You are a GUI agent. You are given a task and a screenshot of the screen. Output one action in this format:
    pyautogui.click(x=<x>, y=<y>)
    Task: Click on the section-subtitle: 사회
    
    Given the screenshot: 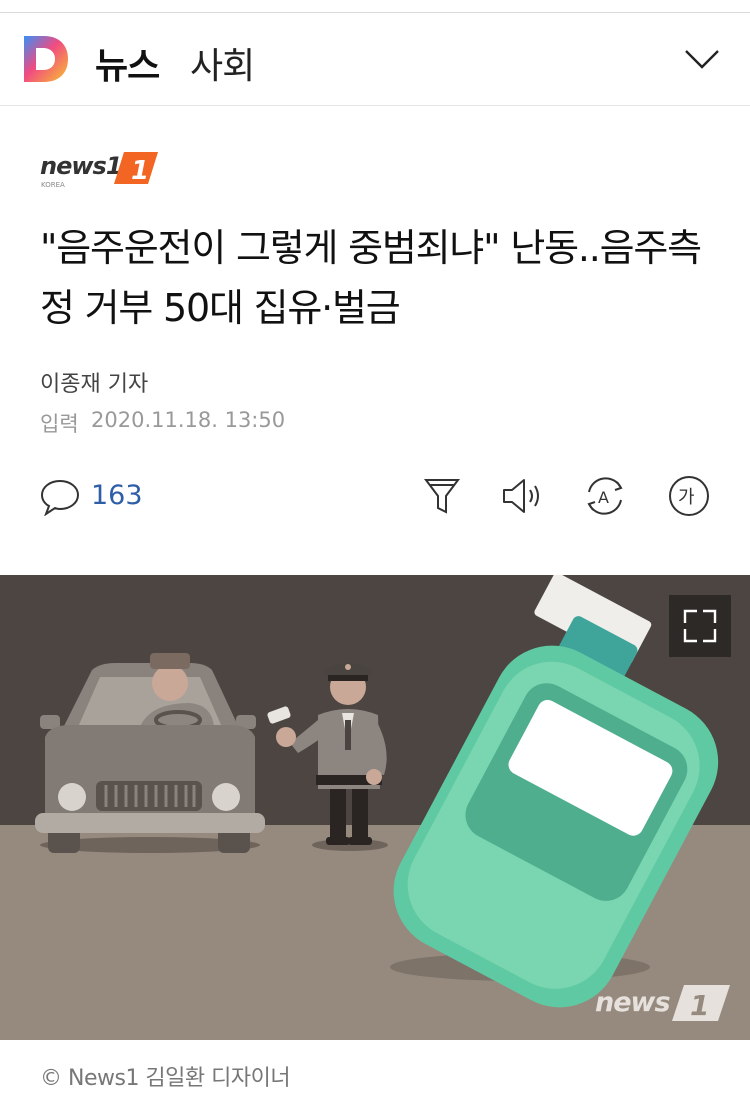 What is the action you would take?
    pyautogui.click(x=222, y=63)
    